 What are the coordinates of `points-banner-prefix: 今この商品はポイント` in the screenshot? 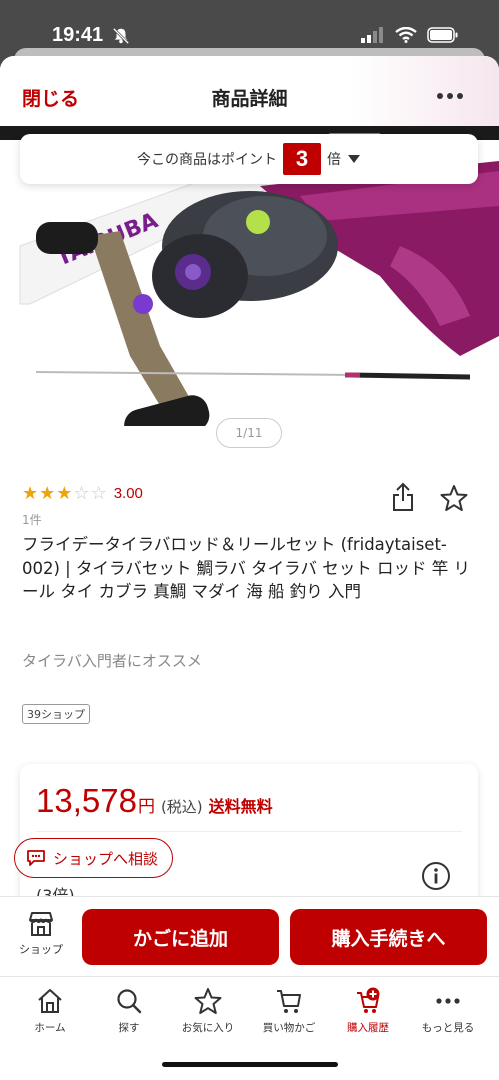 It's located at (207, 160).